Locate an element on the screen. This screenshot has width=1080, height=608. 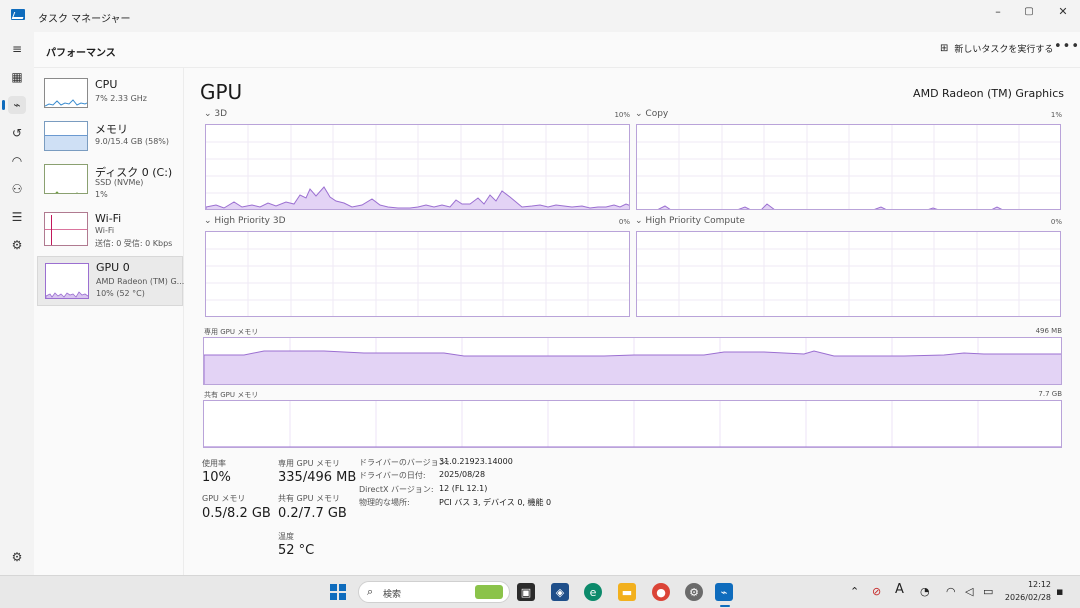
directx-version-value: 12 (FL 12.1) is located at coordinates (463, 488).